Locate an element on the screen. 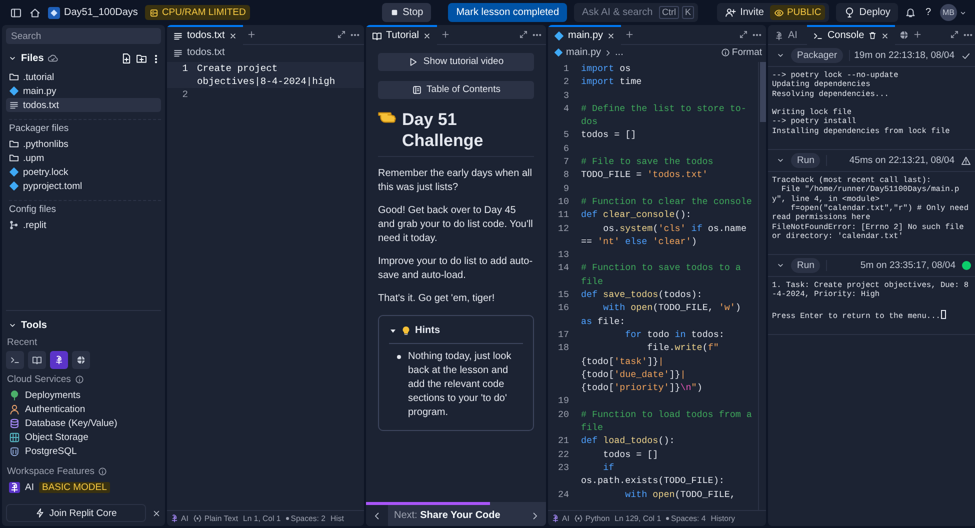 This screenshot has height=528, width=975. stop-button: Stop is located at coordinates (407, 12).